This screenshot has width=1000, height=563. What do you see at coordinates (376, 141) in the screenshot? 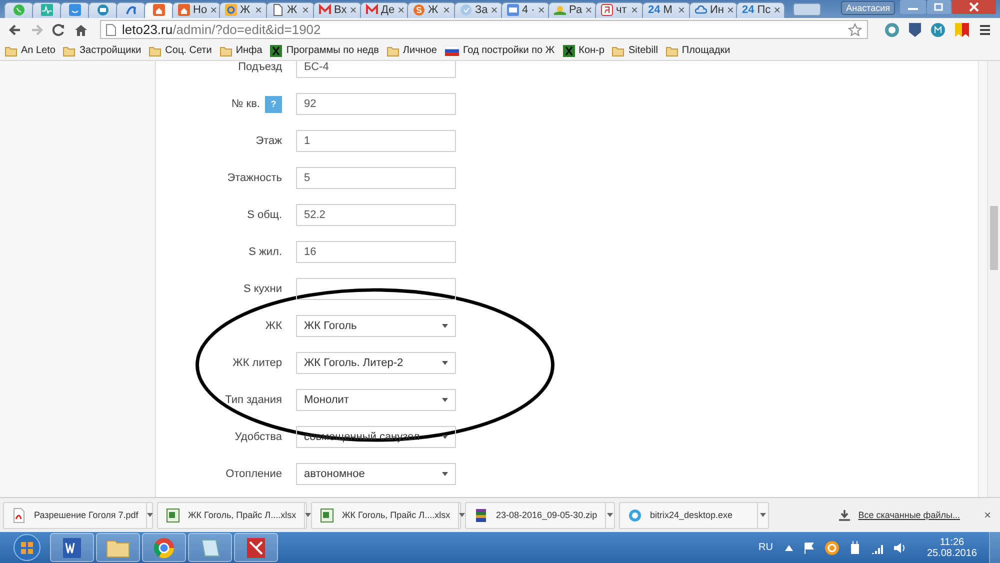
I see `input-field: 1` at bounding box center [376, 141].